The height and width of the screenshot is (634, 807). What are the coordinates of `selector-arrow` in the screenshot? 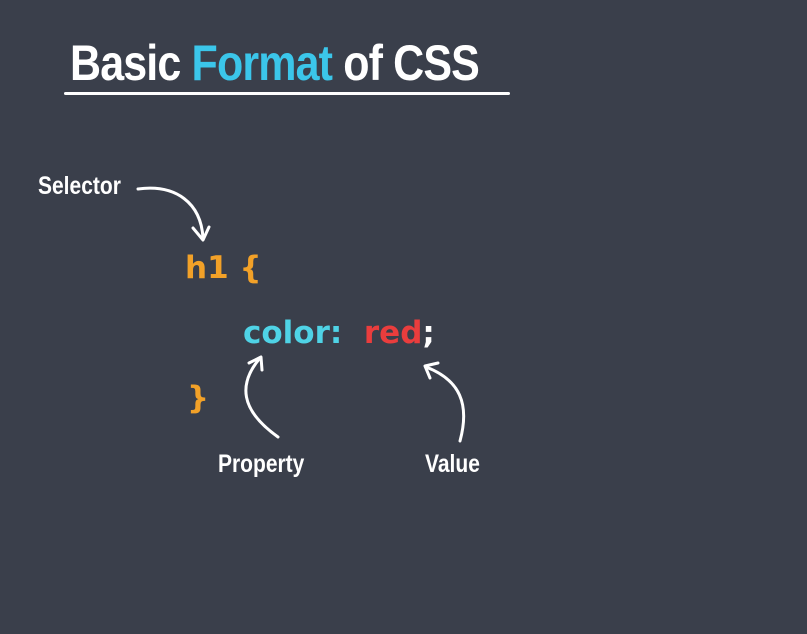 It's located at (173, 214).